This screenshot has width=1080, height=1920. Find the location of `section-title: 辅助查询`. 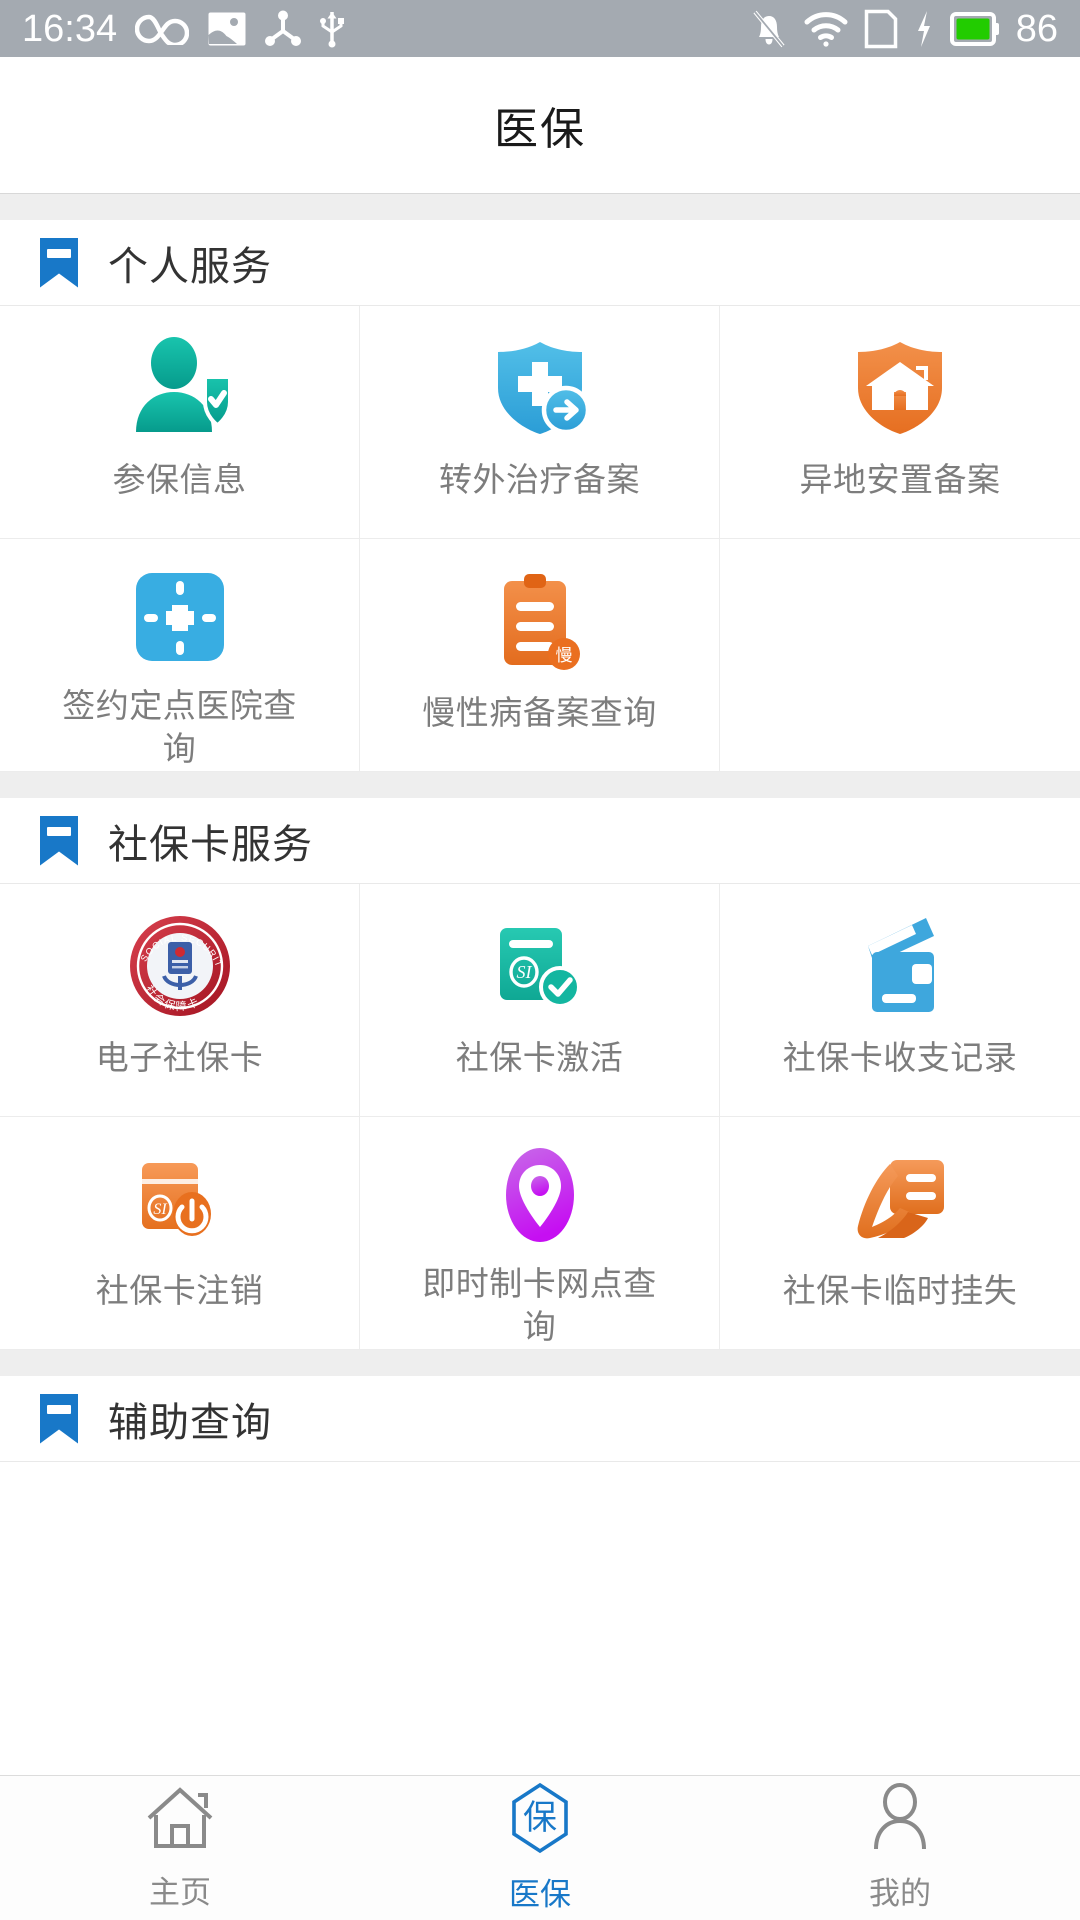

section-title: 辅助查询 is located at coordinates (190, 1422).